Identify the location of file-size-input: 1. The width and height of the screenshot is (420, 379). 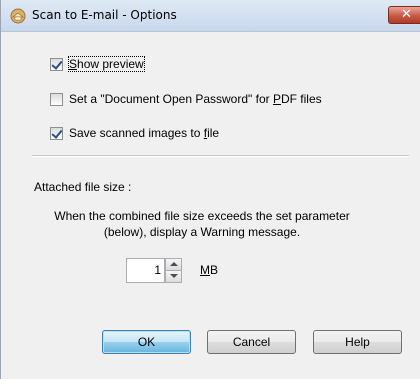
(145, 270).